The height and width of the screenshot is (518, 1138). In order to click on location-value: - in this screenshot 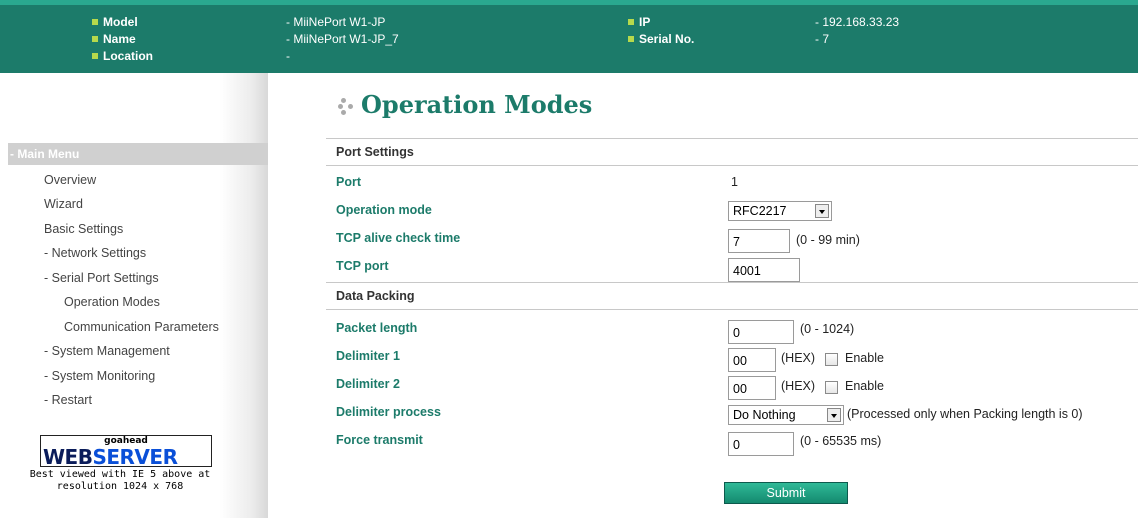, I will do `click(288, 56)`.